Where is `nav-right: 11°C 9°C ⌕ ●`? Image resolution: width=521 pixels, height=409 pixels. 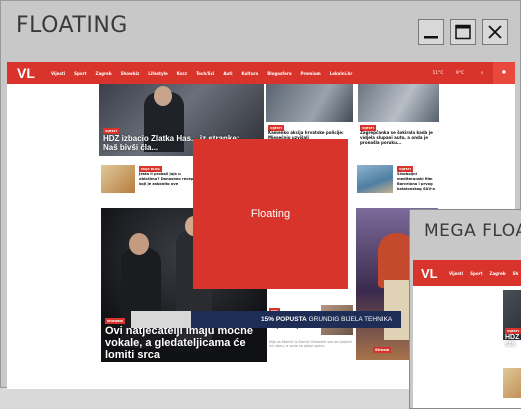
nav-right: 11°C 9°C ⌕ ● is located at coordinates (471, 73).